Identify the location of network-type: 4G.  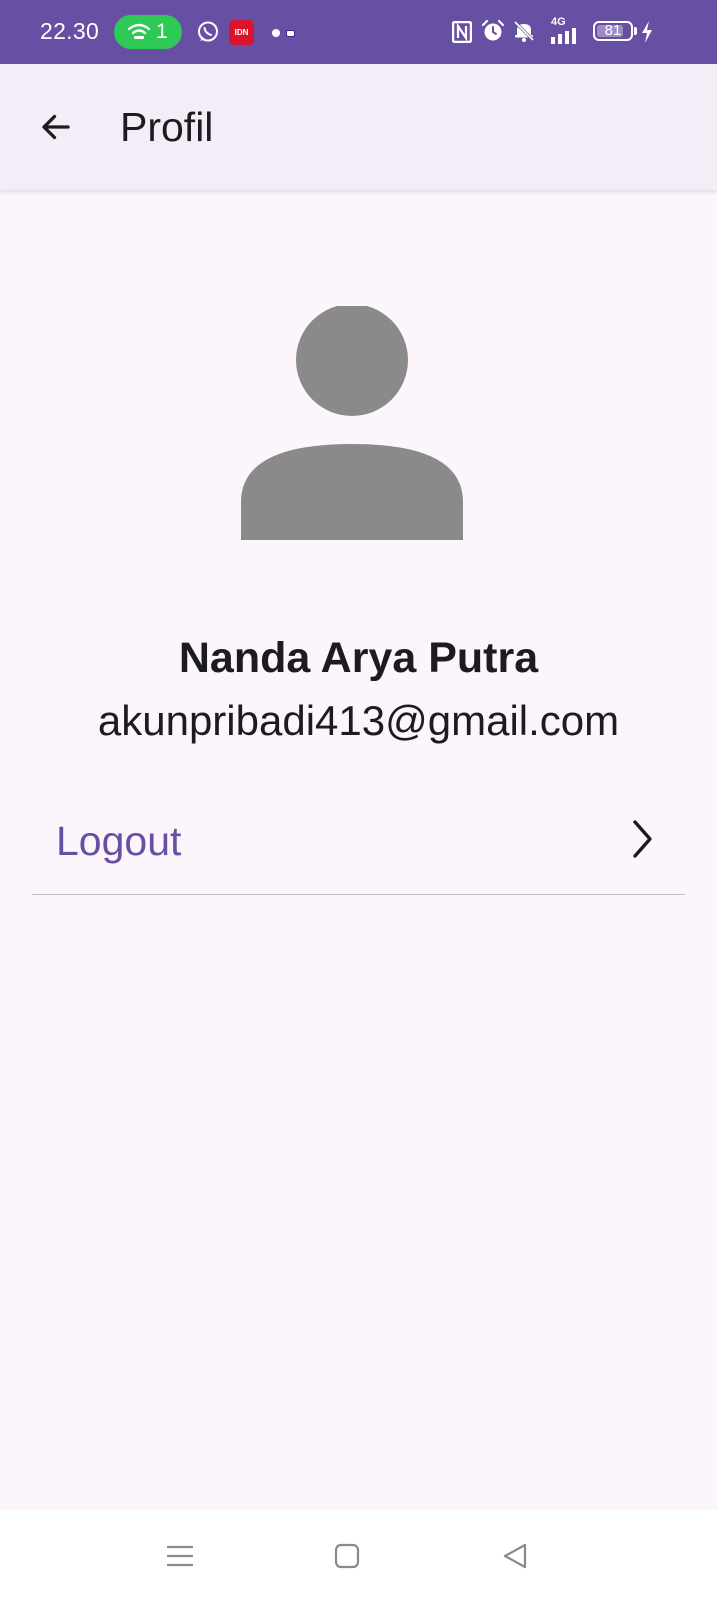
(558, 22).